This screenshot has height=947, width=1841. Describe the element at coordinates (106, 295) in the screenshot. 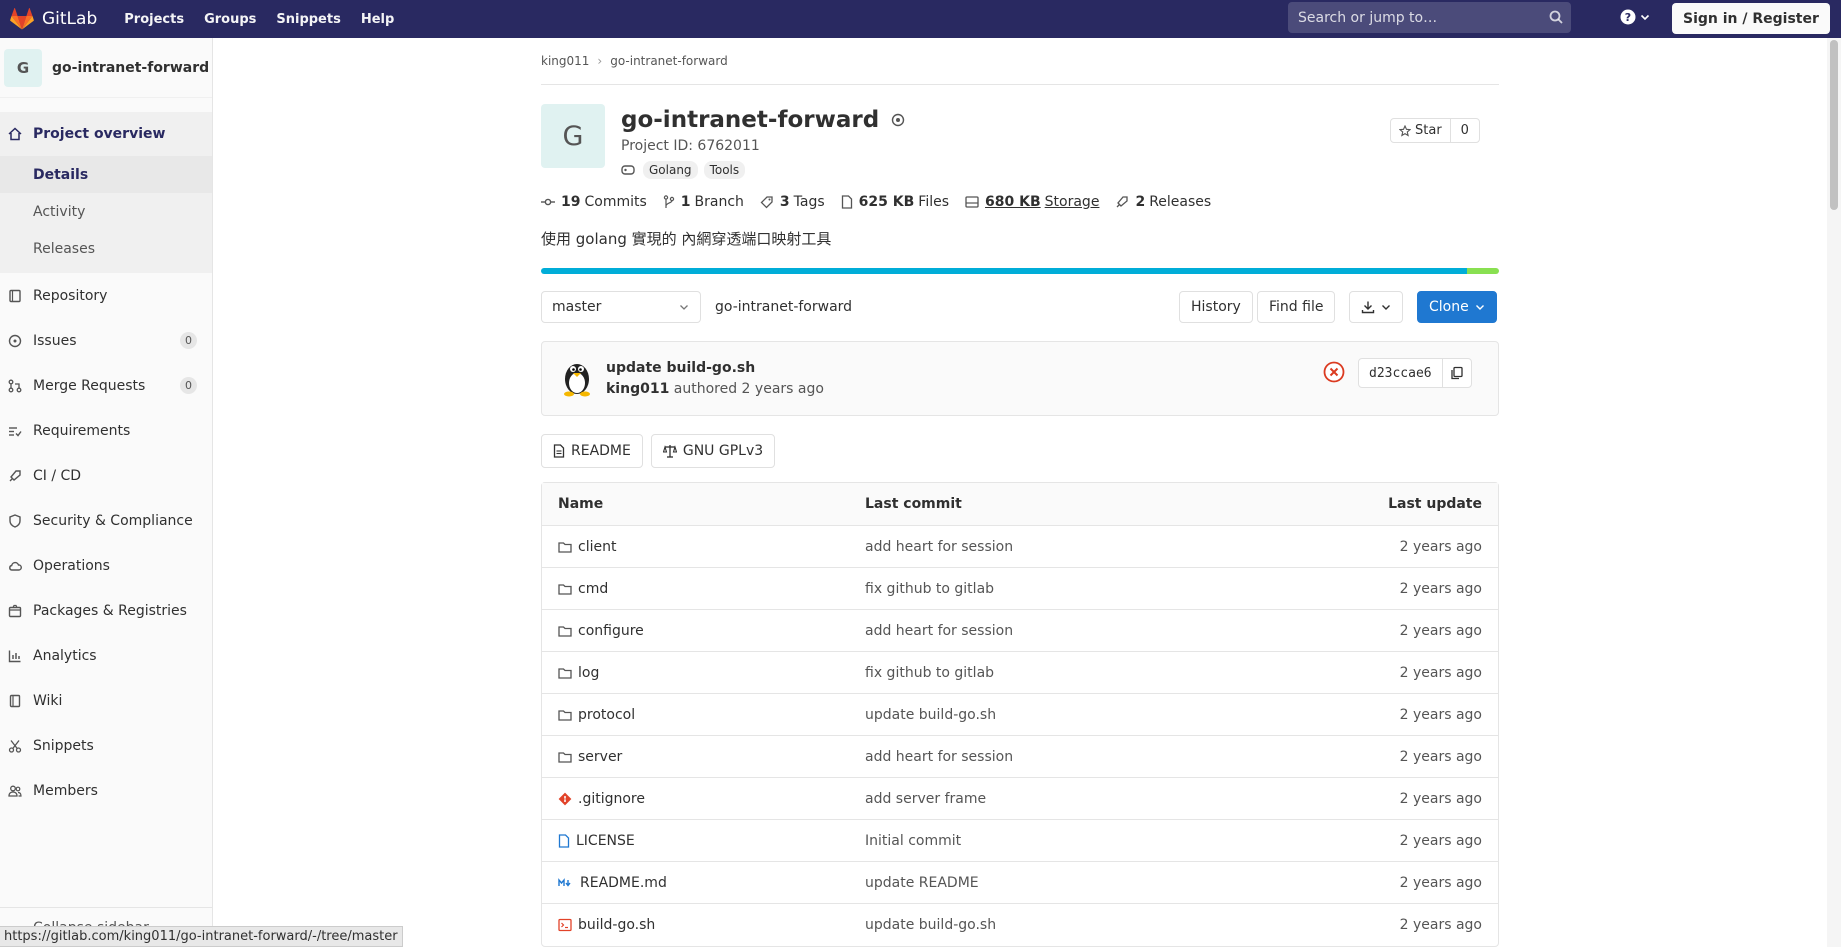

I see `sidebar-item-repository: Repository` at that location.